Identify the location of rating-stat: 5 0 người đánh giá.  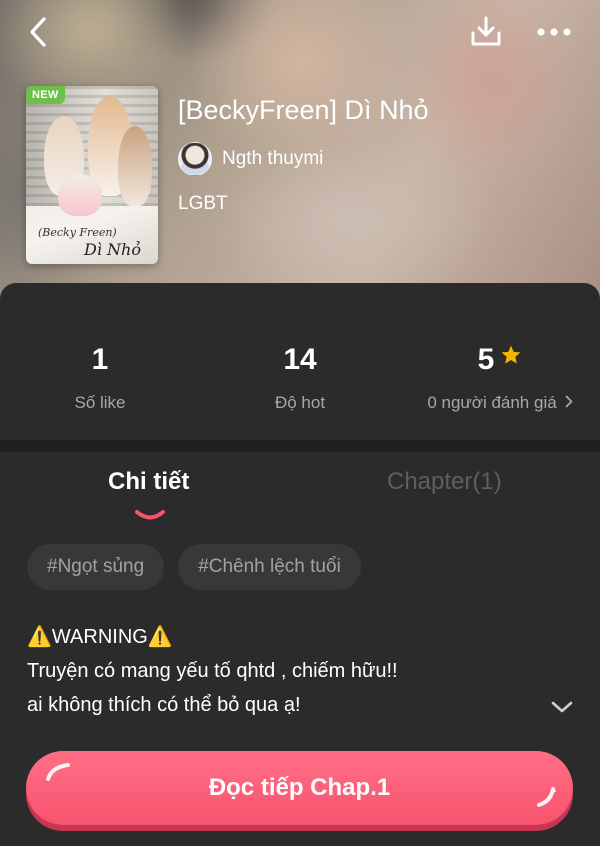
(500, 361).